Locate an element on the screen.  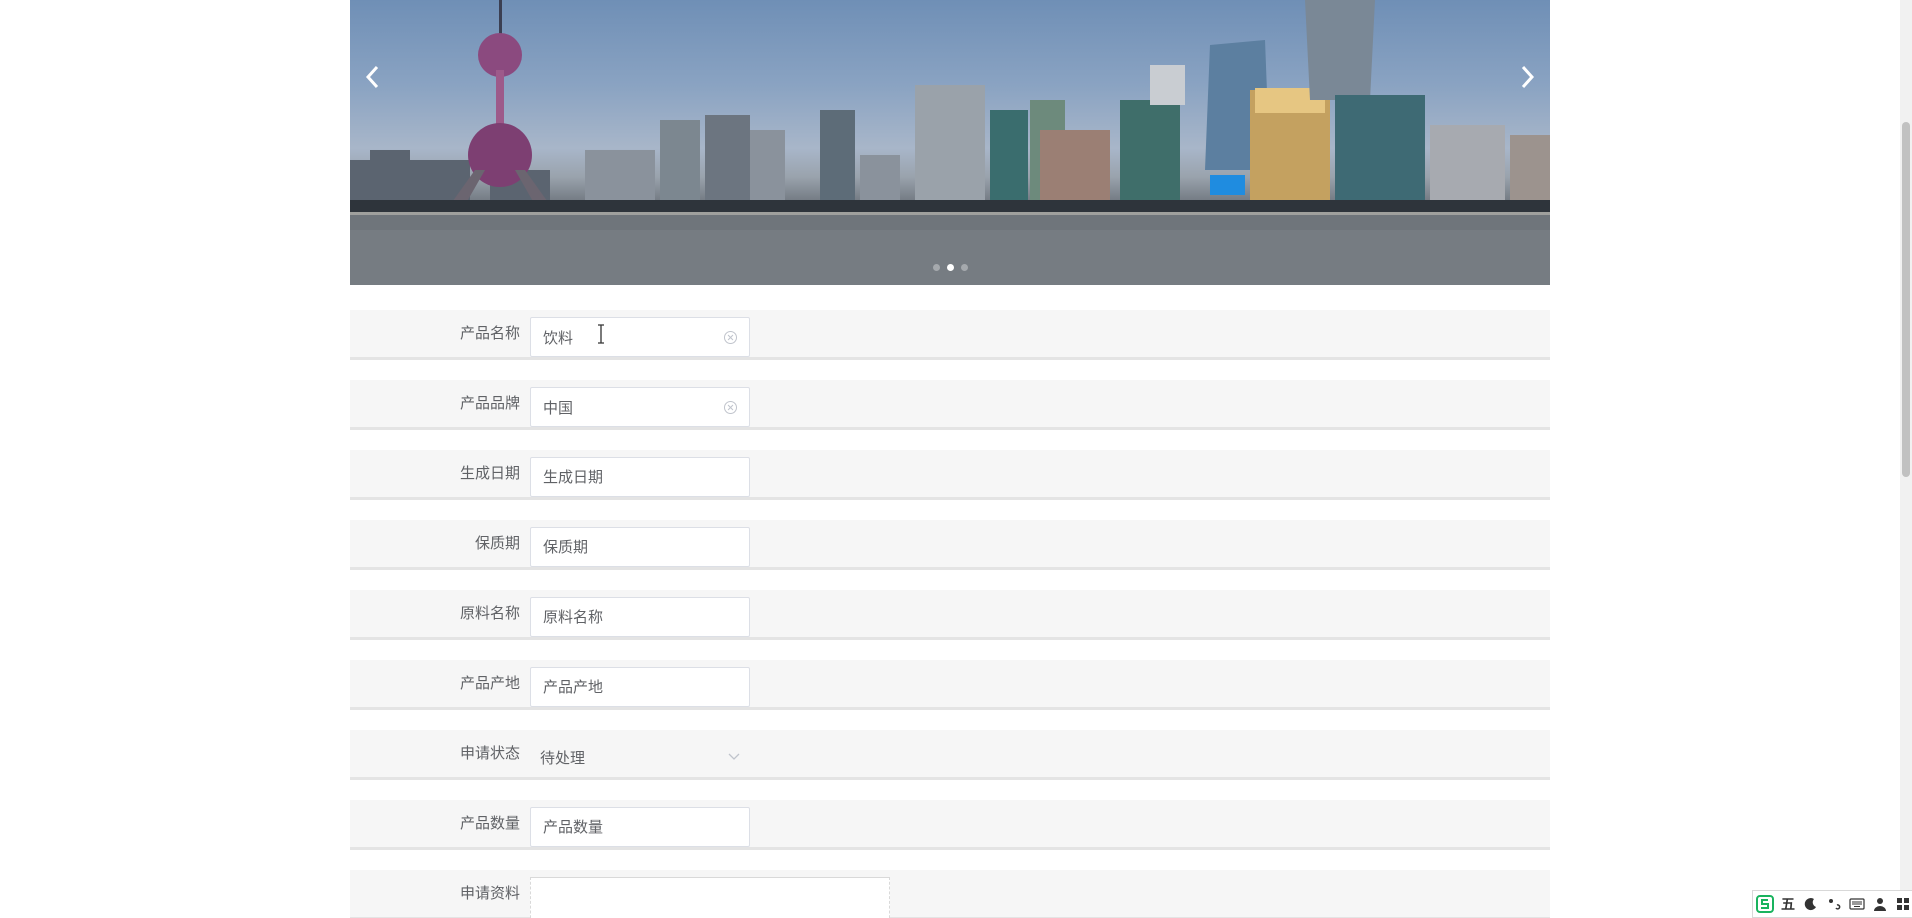
carousel-prev-button is located at coordinates (372, 77).